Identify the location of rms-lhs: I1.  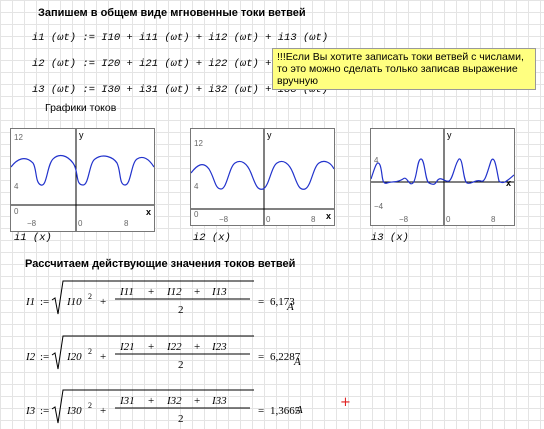
(30, 302).